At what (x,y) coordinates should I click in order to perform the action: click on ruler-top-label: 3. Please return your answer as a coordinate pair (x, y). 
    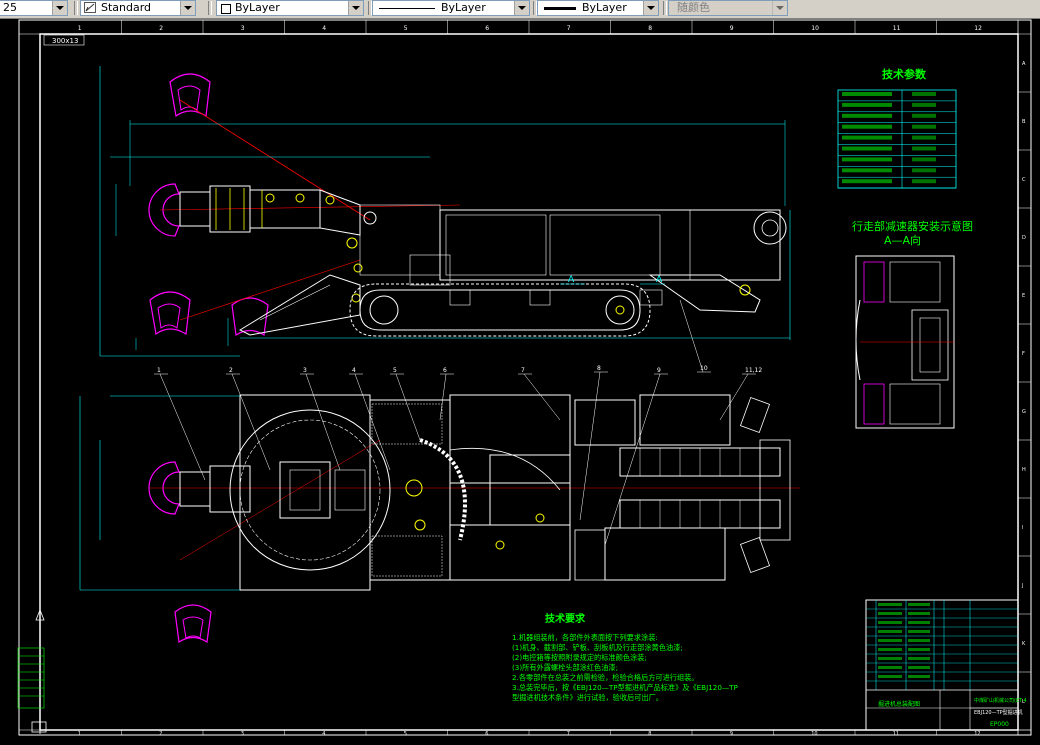
    Looking at the image, I should click on (243, 28).